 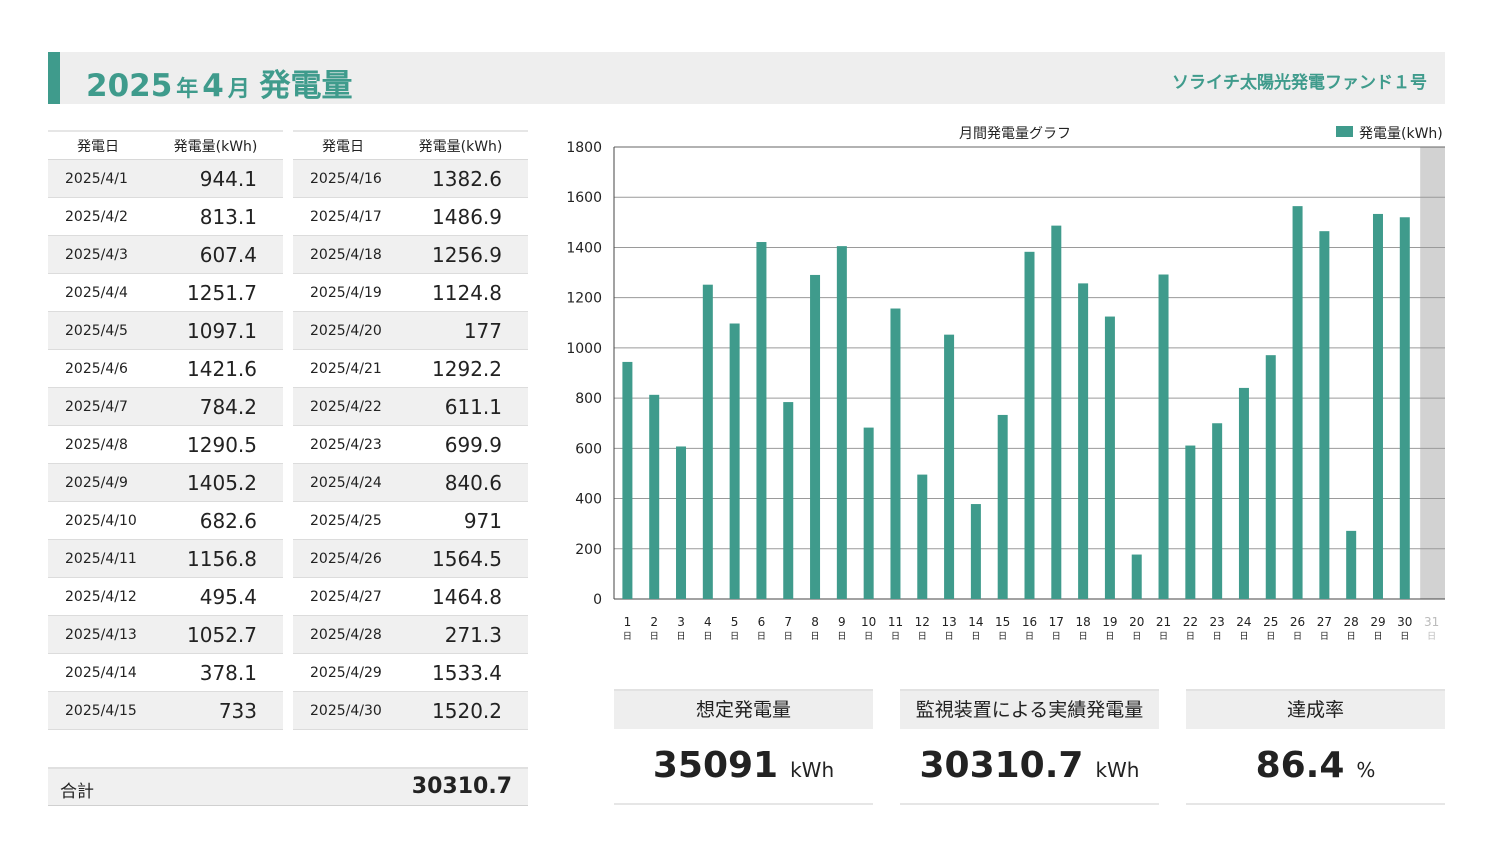 What do you see at coordinates (288, 786) in the screenshot?
I see `total-row: 合計 30310.7` at bounding box center [288, 786].